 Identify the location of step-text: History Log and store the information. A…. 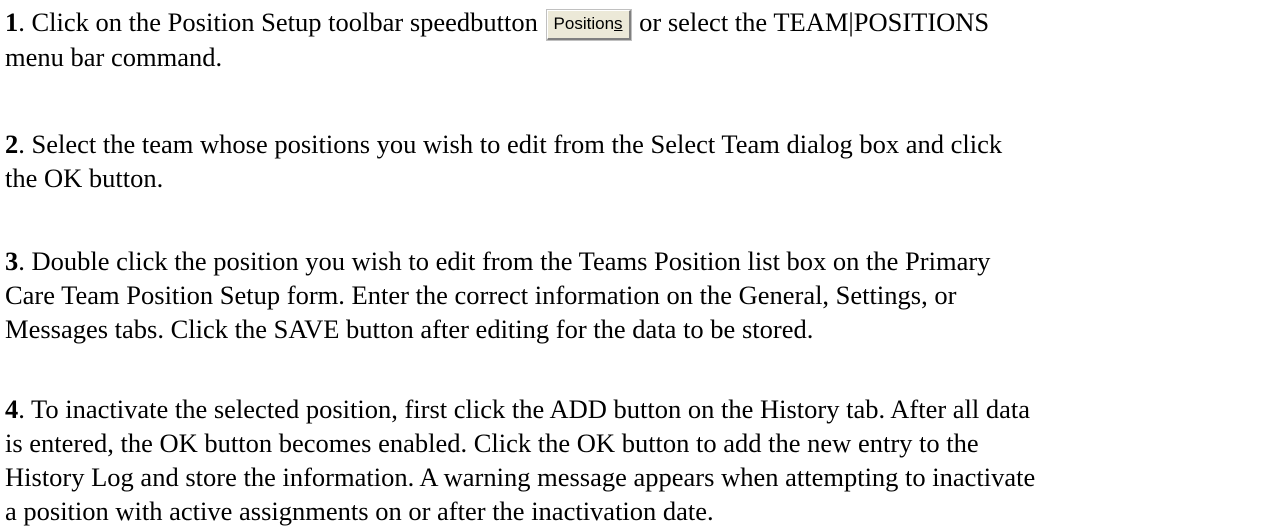
(520, 477).